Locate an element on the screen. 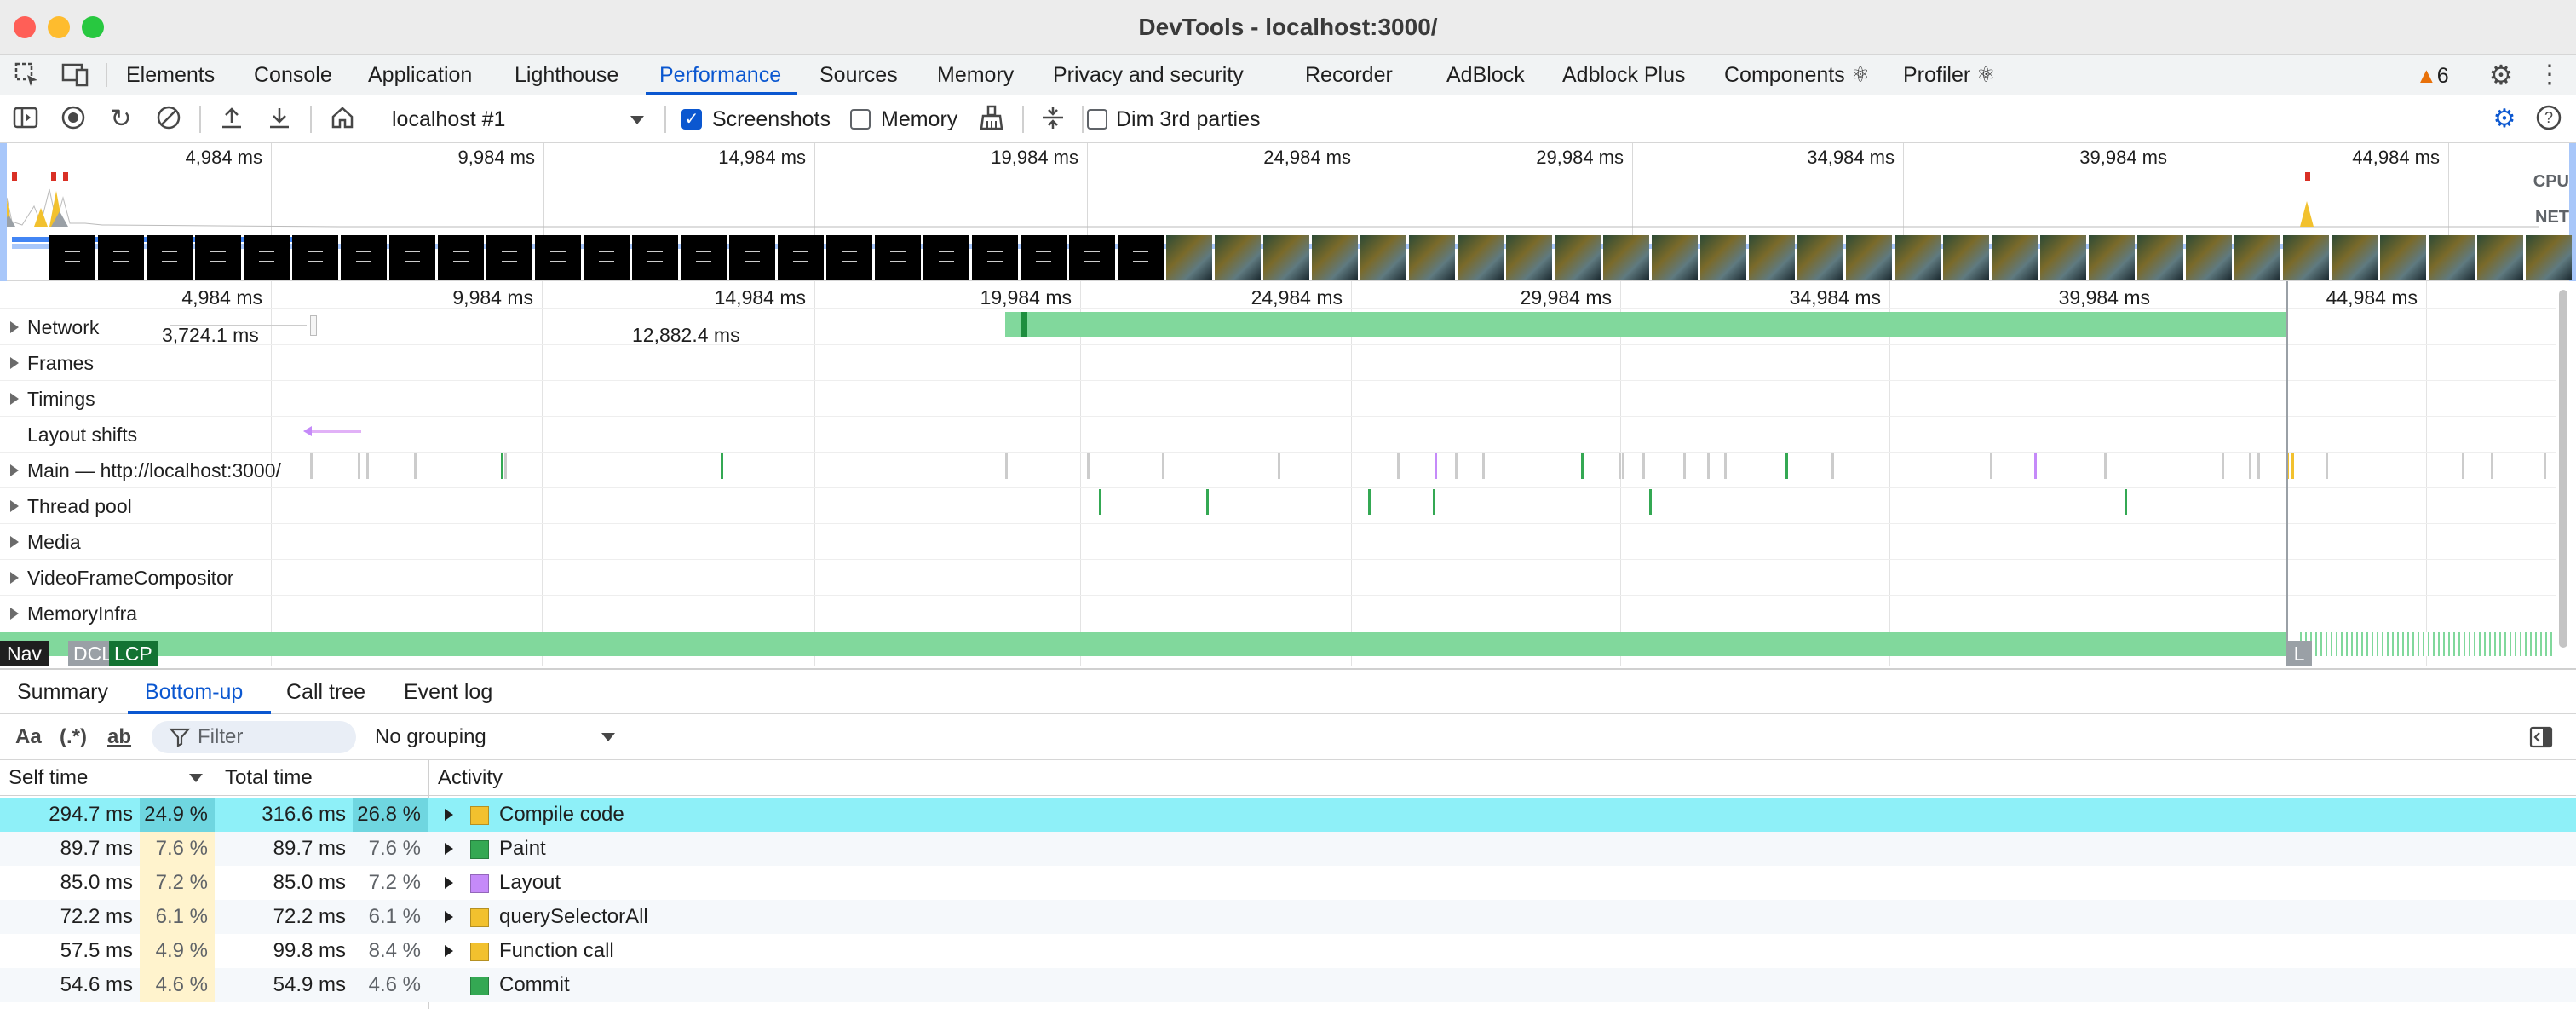 Image resolution: width=2576 pixels, height=1009 pixels. tracks-scrollbar is located at coordinates (2563, 469).